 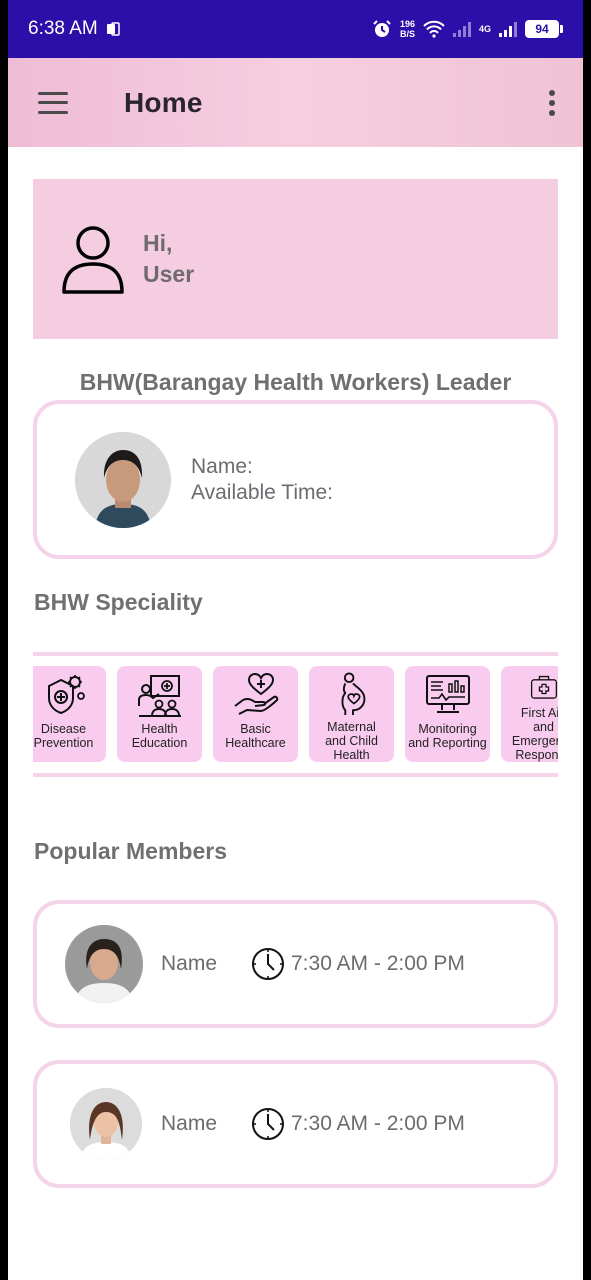 I want to click on speciality-heading: BHW Speciality, so click(x=118, y=602).